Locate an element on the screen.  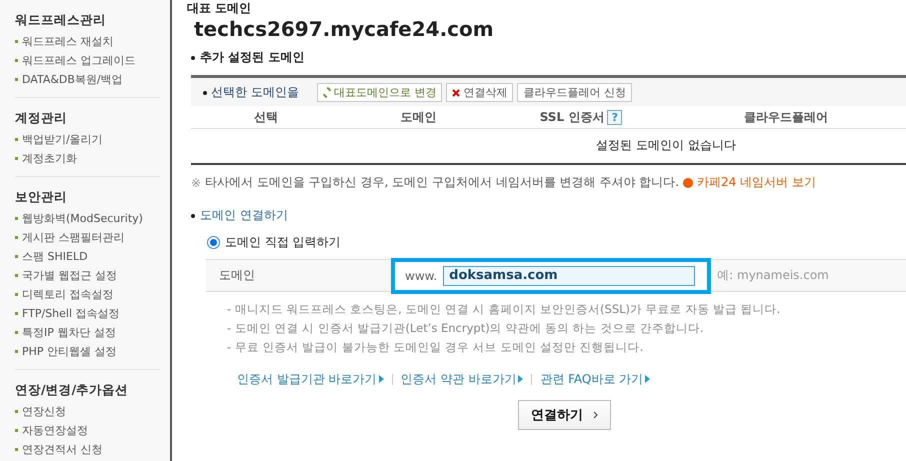
sidebar-link: 게시판 스팸필터관리 is located at coordinates (87, 237).